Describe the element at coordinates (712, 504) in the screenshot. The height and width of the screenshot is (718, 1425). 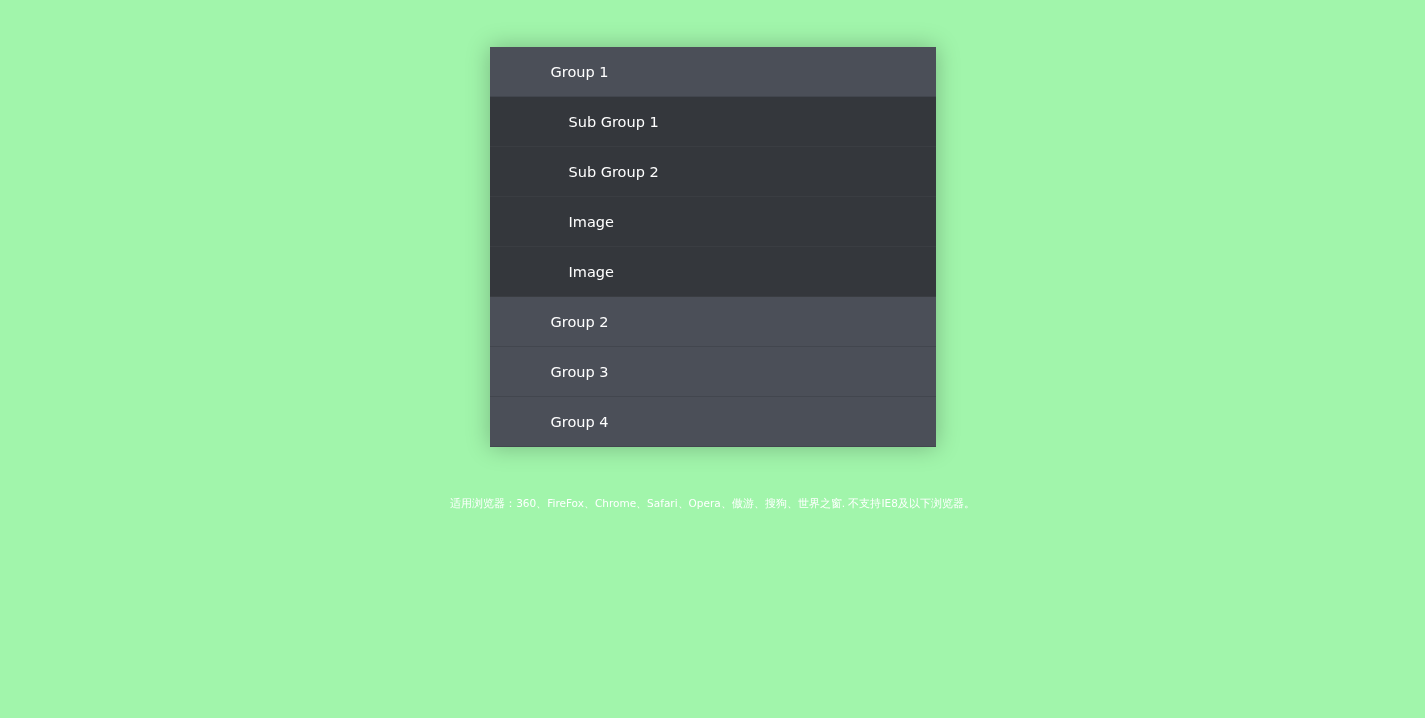
I see `browser-support-note: 适用浏览器：360、FireFox、Chrome、Safari、Opera、傲游、搜狗、世界之窗. 不支持IE8及以下浏览器。` at that location.